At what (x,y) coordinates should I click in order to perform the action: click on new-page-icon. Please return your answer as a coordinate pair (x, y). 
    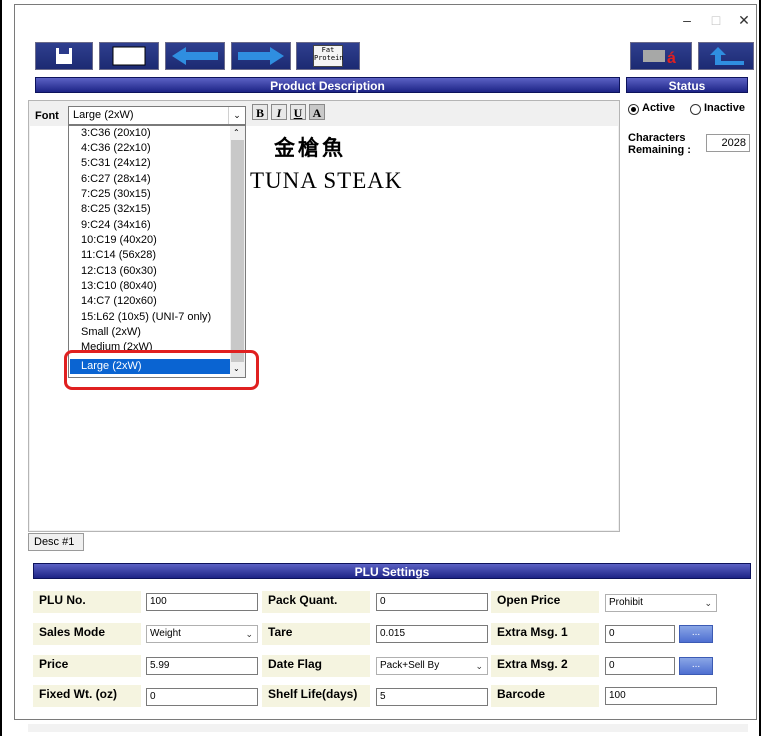
    Looking at the image, I should click on (129, 56).